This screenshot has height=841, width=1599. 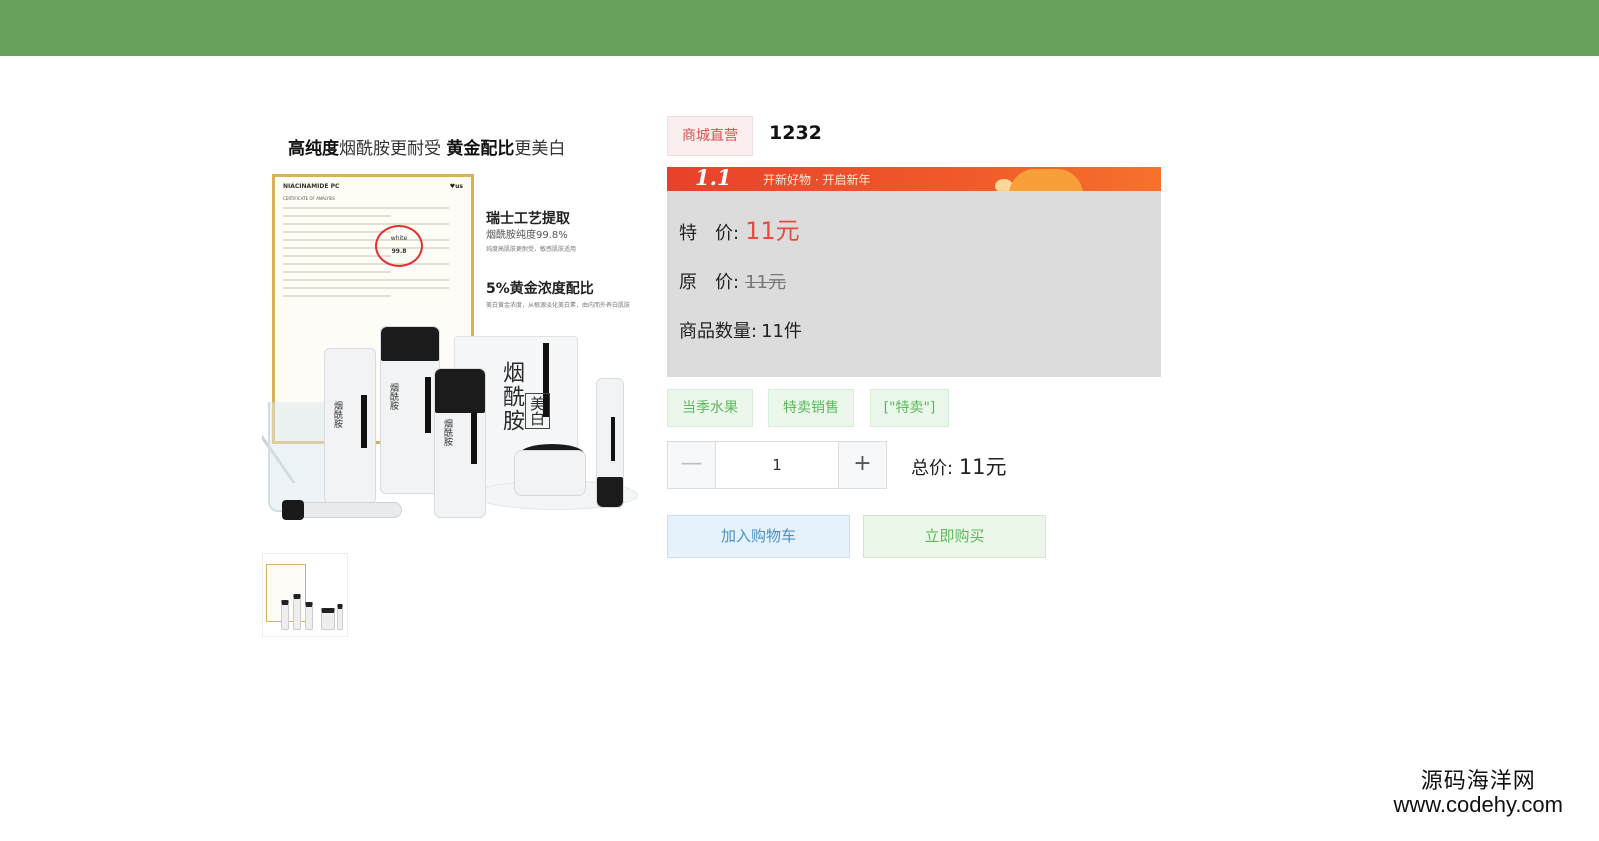 What do you see at coordinates (610, 443) in the screenshot?
I see `eye-cream-tube` at bounding box center [610, 443].